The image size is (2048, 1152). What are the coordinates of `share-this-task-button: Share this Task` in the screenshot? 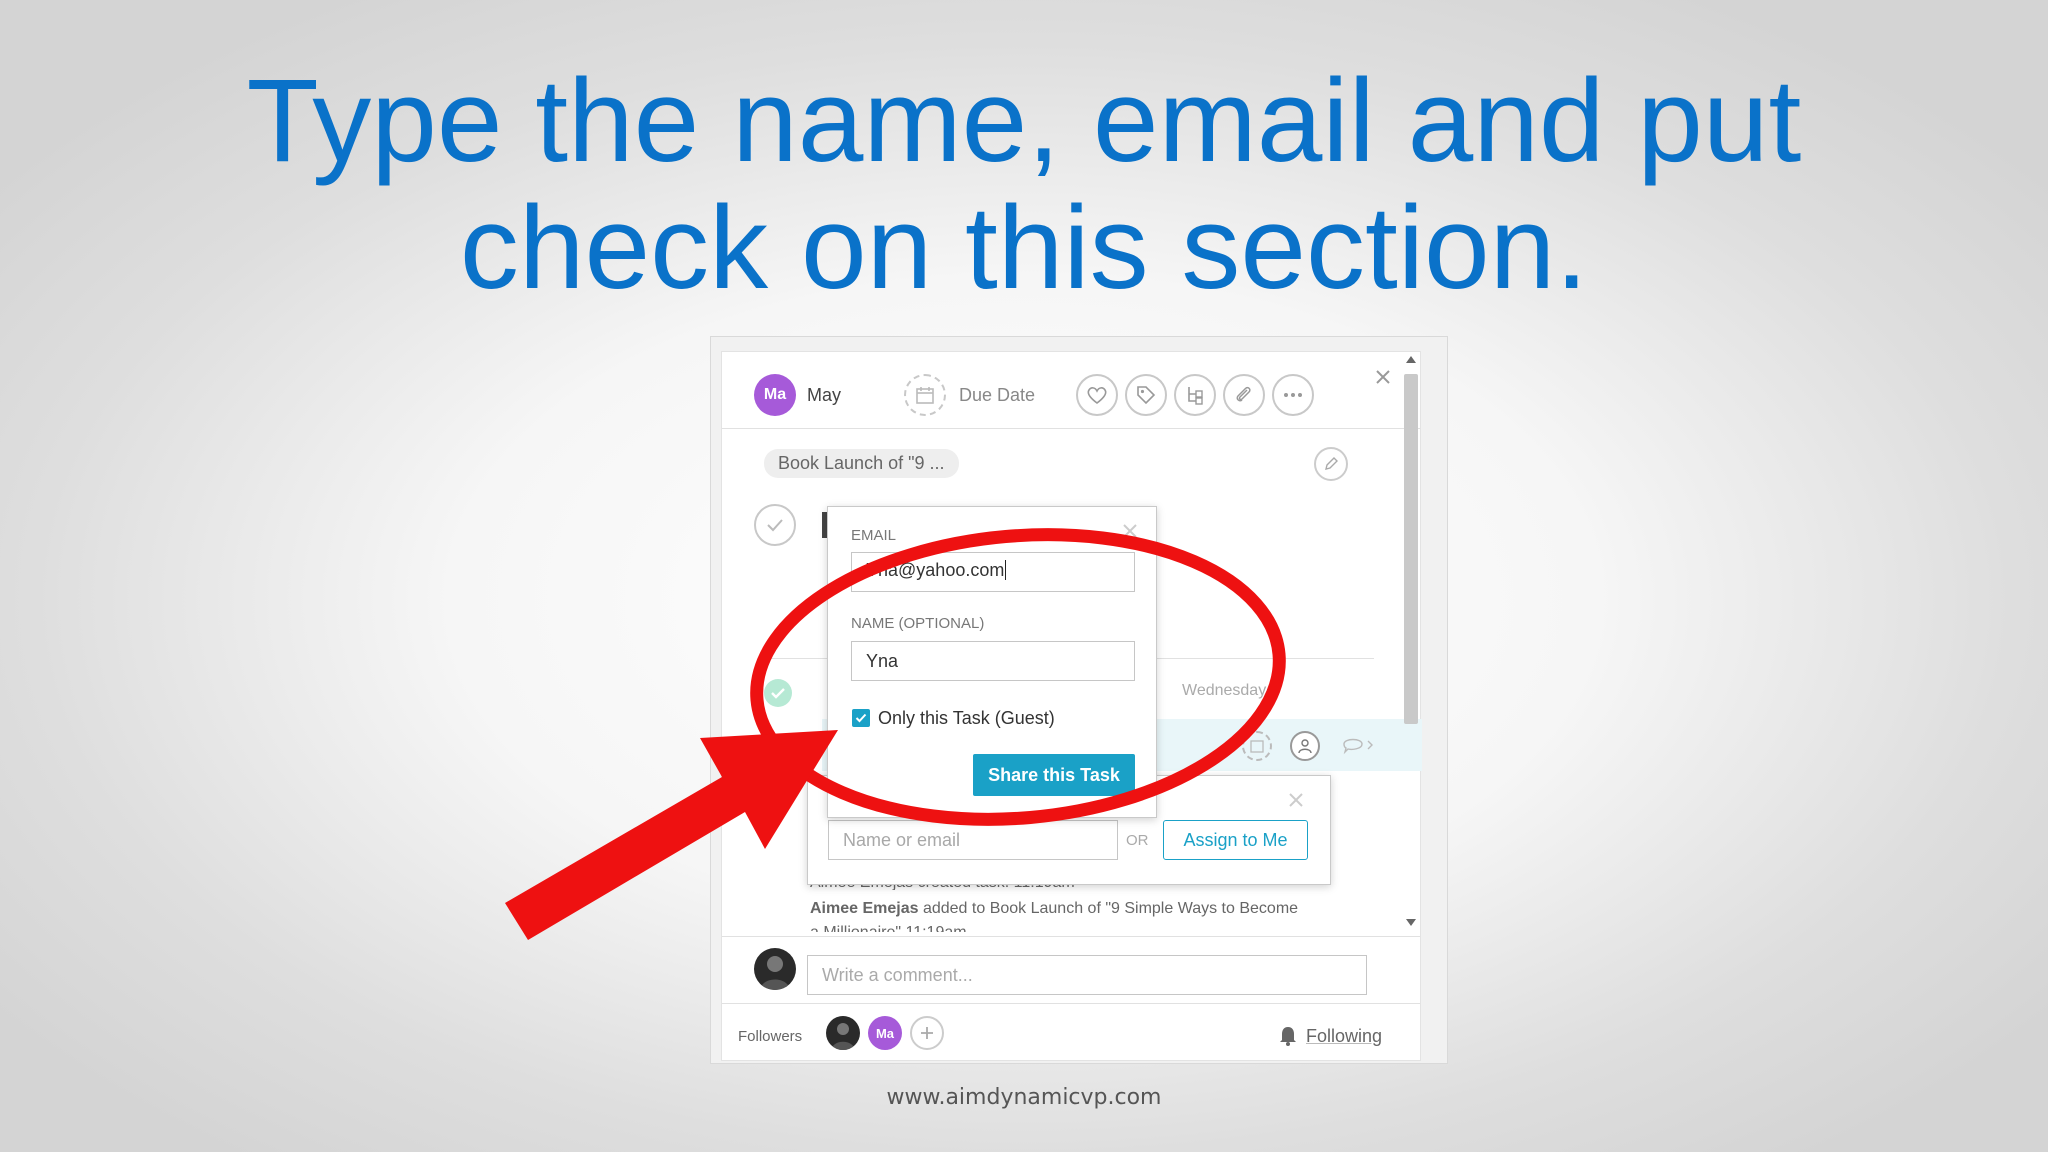 It's located at (1054, 775).